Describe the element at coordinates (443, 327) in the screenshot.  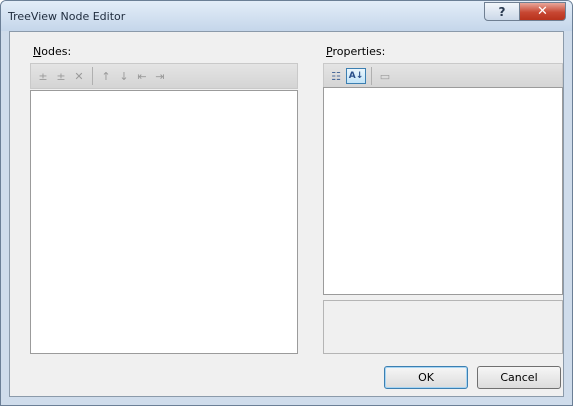
I see `property-description-panel` at that location.